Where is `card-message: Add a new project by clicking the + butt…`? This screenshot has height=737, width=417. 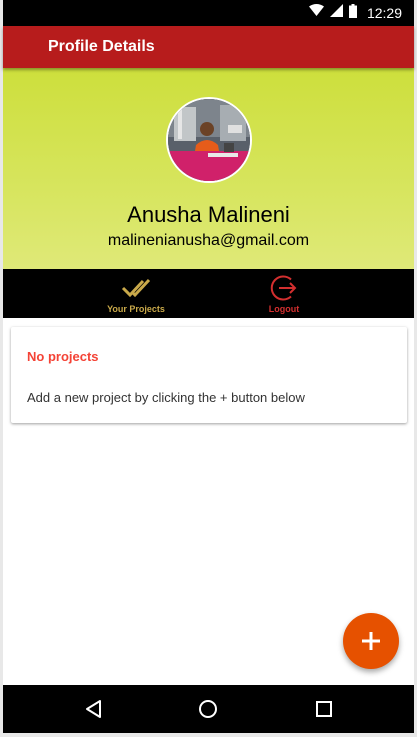 card-message: Add a new project by clicking the + butt… is located at coordinates (166, 397).